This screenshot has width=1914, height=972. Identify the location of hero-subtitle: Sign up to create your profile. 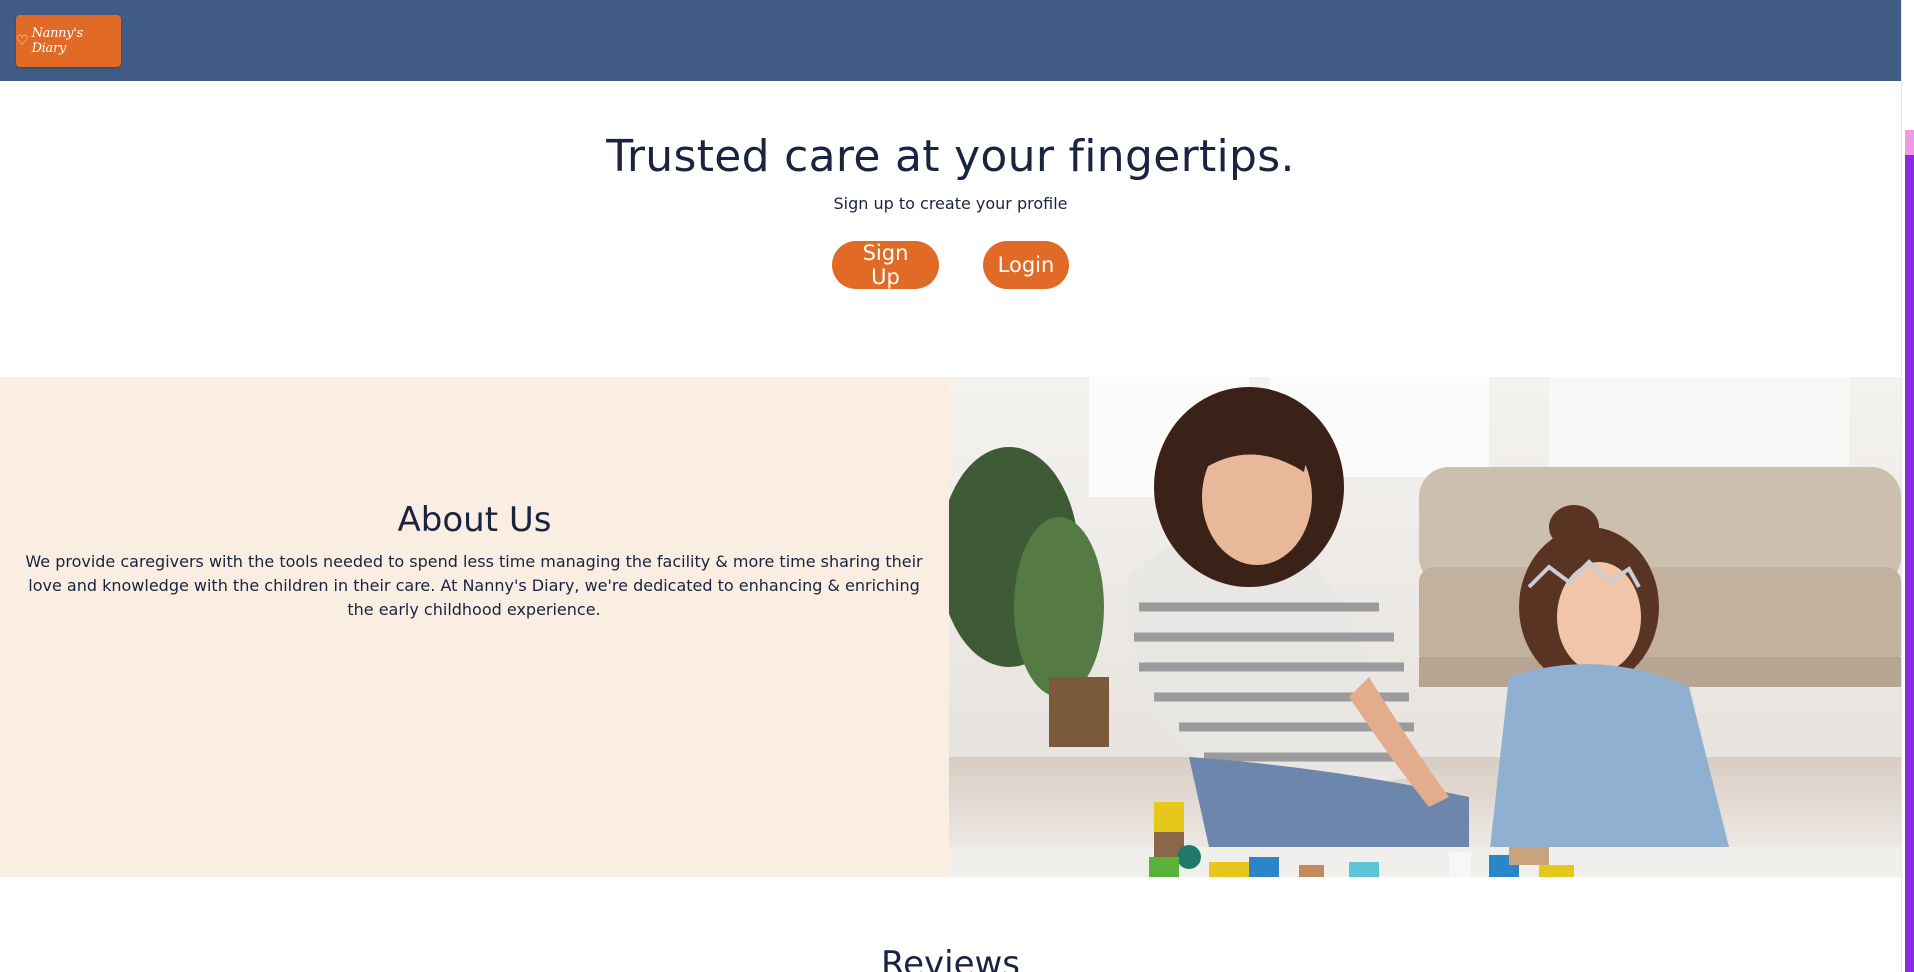
(950, 203).